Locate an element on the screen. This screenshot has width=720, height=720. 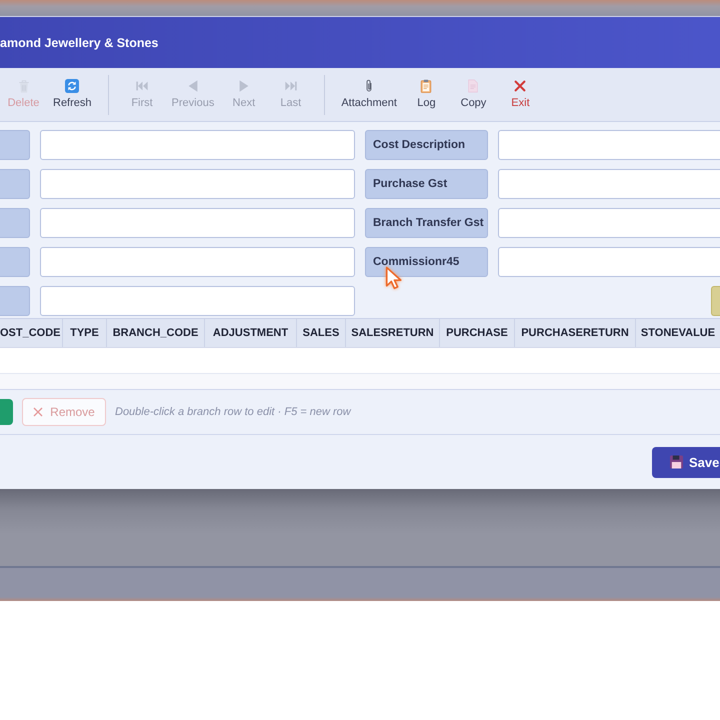
refresh-icon is located at coordinates (72, 86).